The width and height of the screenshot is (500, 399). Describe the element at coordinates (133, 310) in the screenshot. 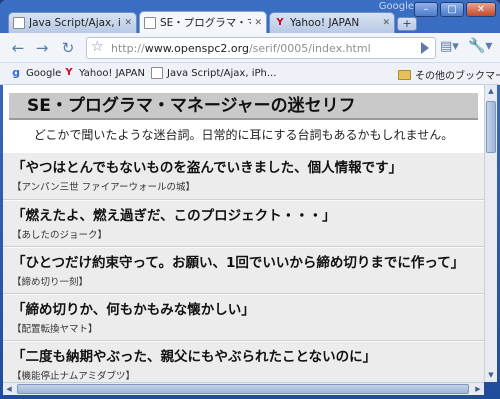

I see `quote-text: 「締め切りか、何もかもみな懐かしい」` at that location.